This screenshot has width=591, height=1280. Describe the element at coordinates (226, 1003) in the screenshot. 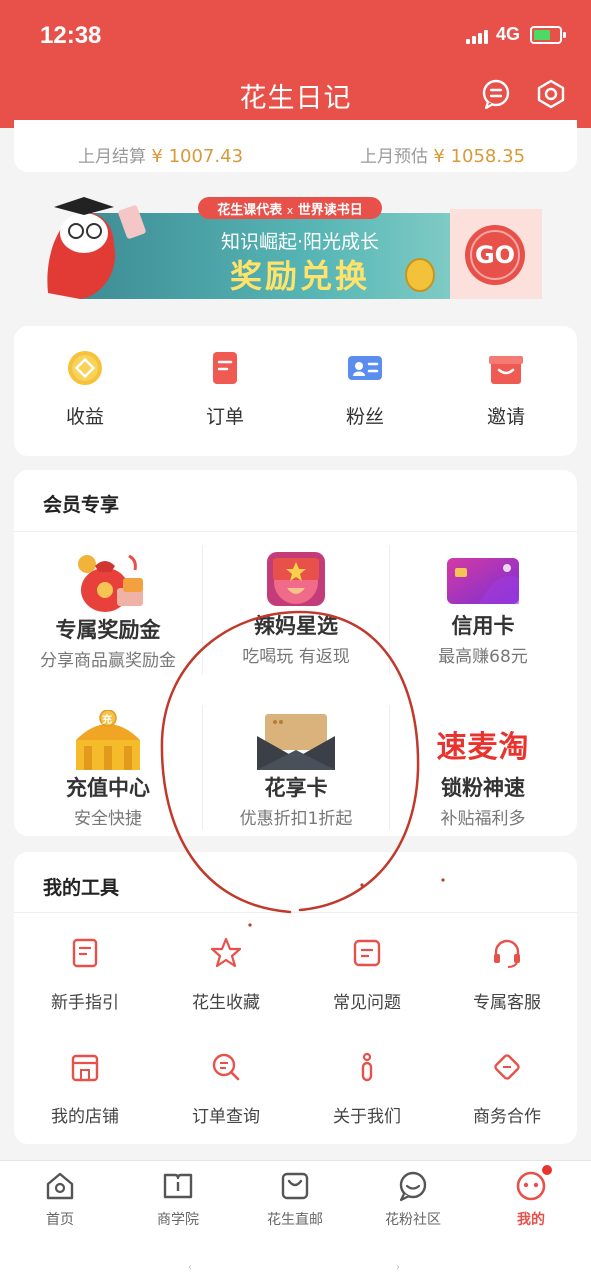

I see `tool-favorites-label: 花生收藏` at that location.